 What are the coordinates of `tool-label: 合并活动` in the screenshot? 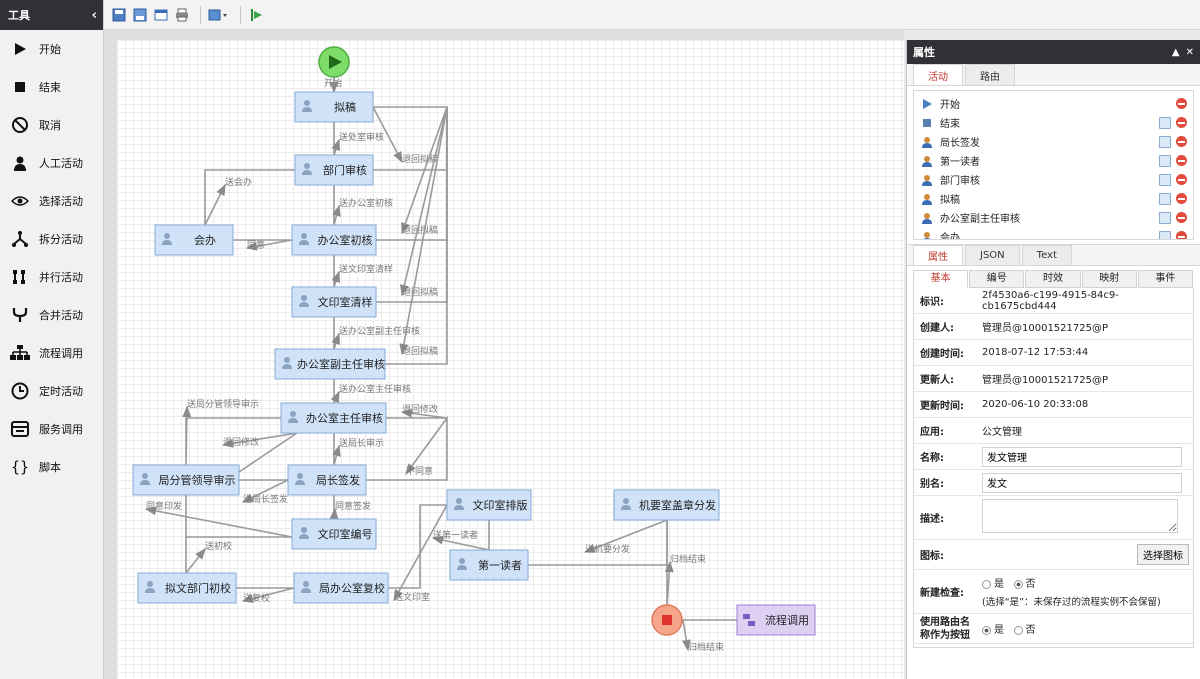 It's located at (61, 315).